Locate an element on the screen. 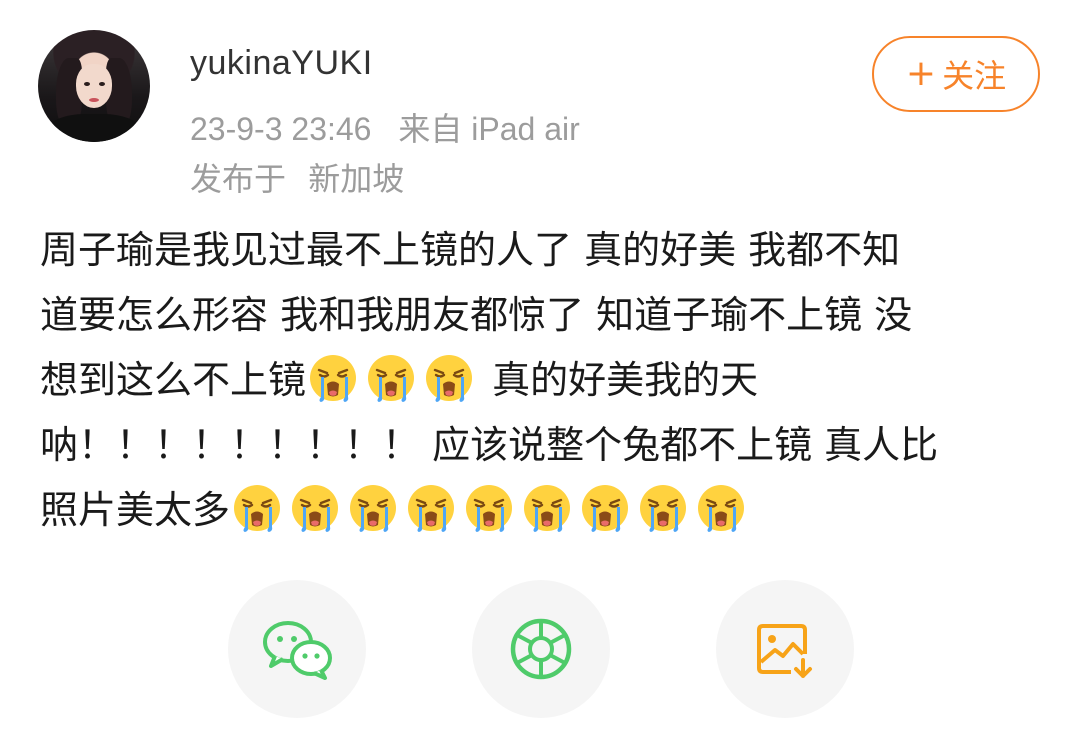 This screenshot has width=1074, height=756. avatar-eye-left is located at coordinates (87, 84).